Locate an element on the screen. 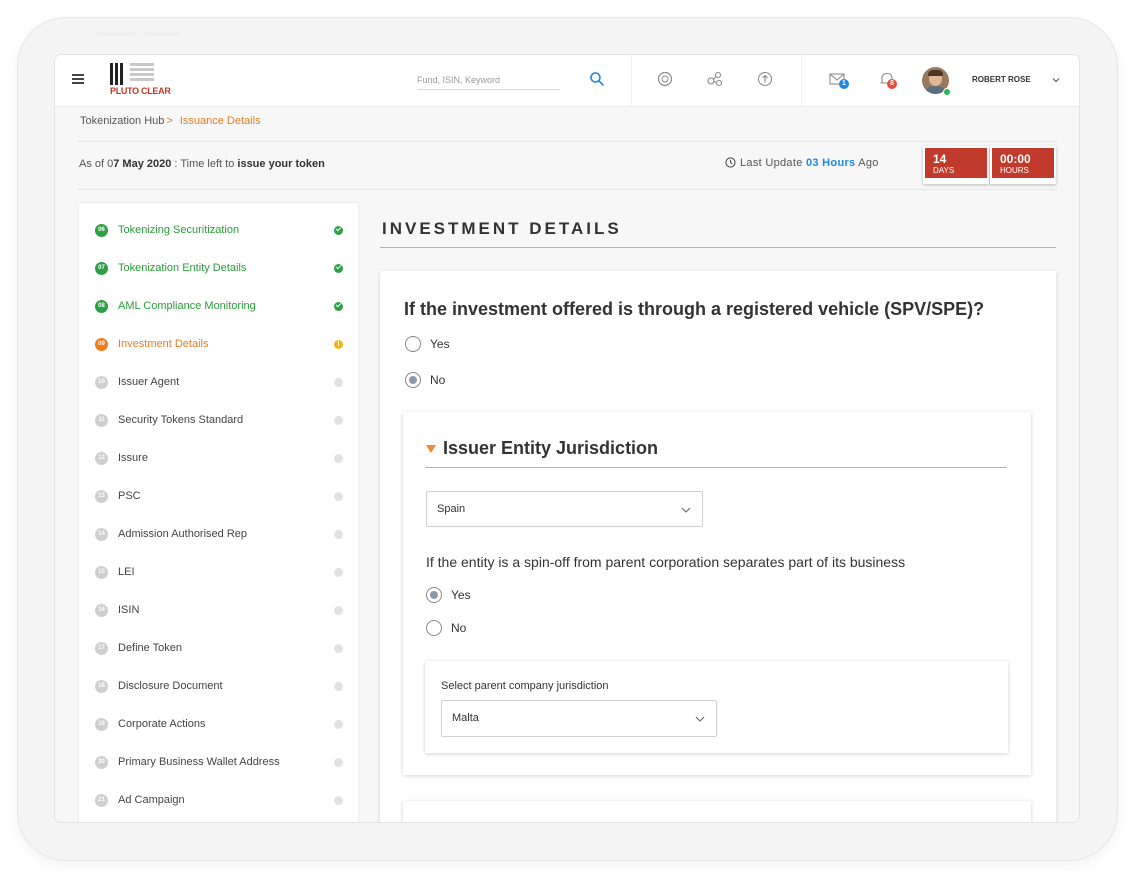 The width and height of the screenshot is (1133, 876). step-item-active: 09 Investment Details is located at coordinates (218, 344).